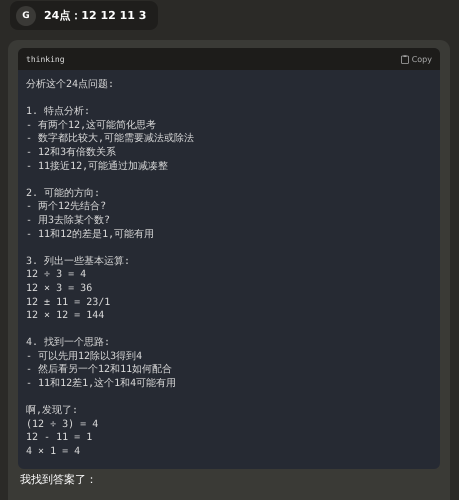  I want to click on code-line: (12 ÷ 3) = 4, so click(62, 425).